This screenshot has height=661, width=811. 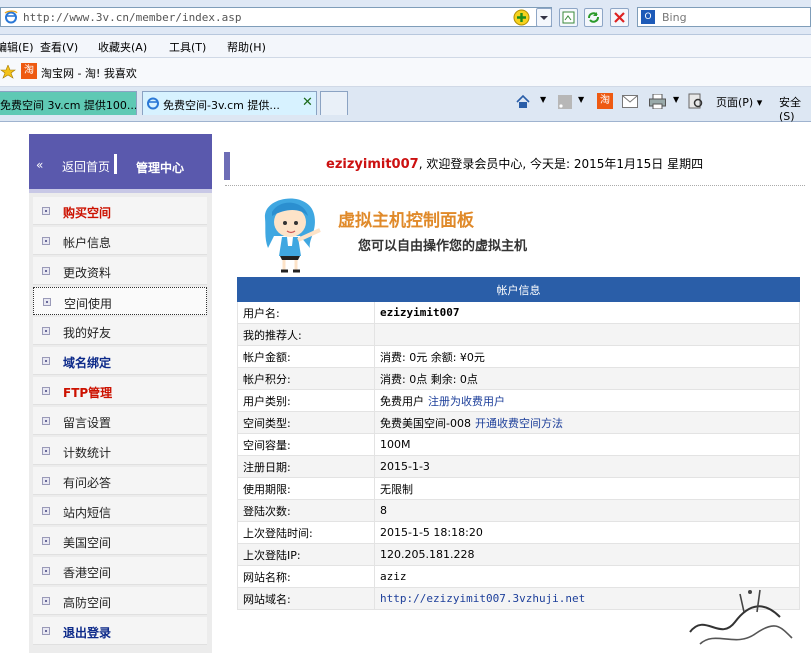 What do you see at coordinates (402, 401) in the screenshot?
I see `row-value: 免费用户` at bounding box center [402, 401].